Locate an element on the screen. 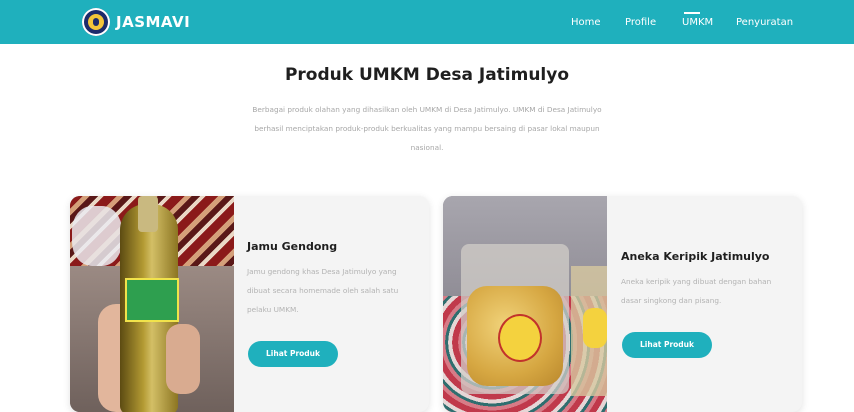  nav-link-home: Home is located at coordinates (586, 22).